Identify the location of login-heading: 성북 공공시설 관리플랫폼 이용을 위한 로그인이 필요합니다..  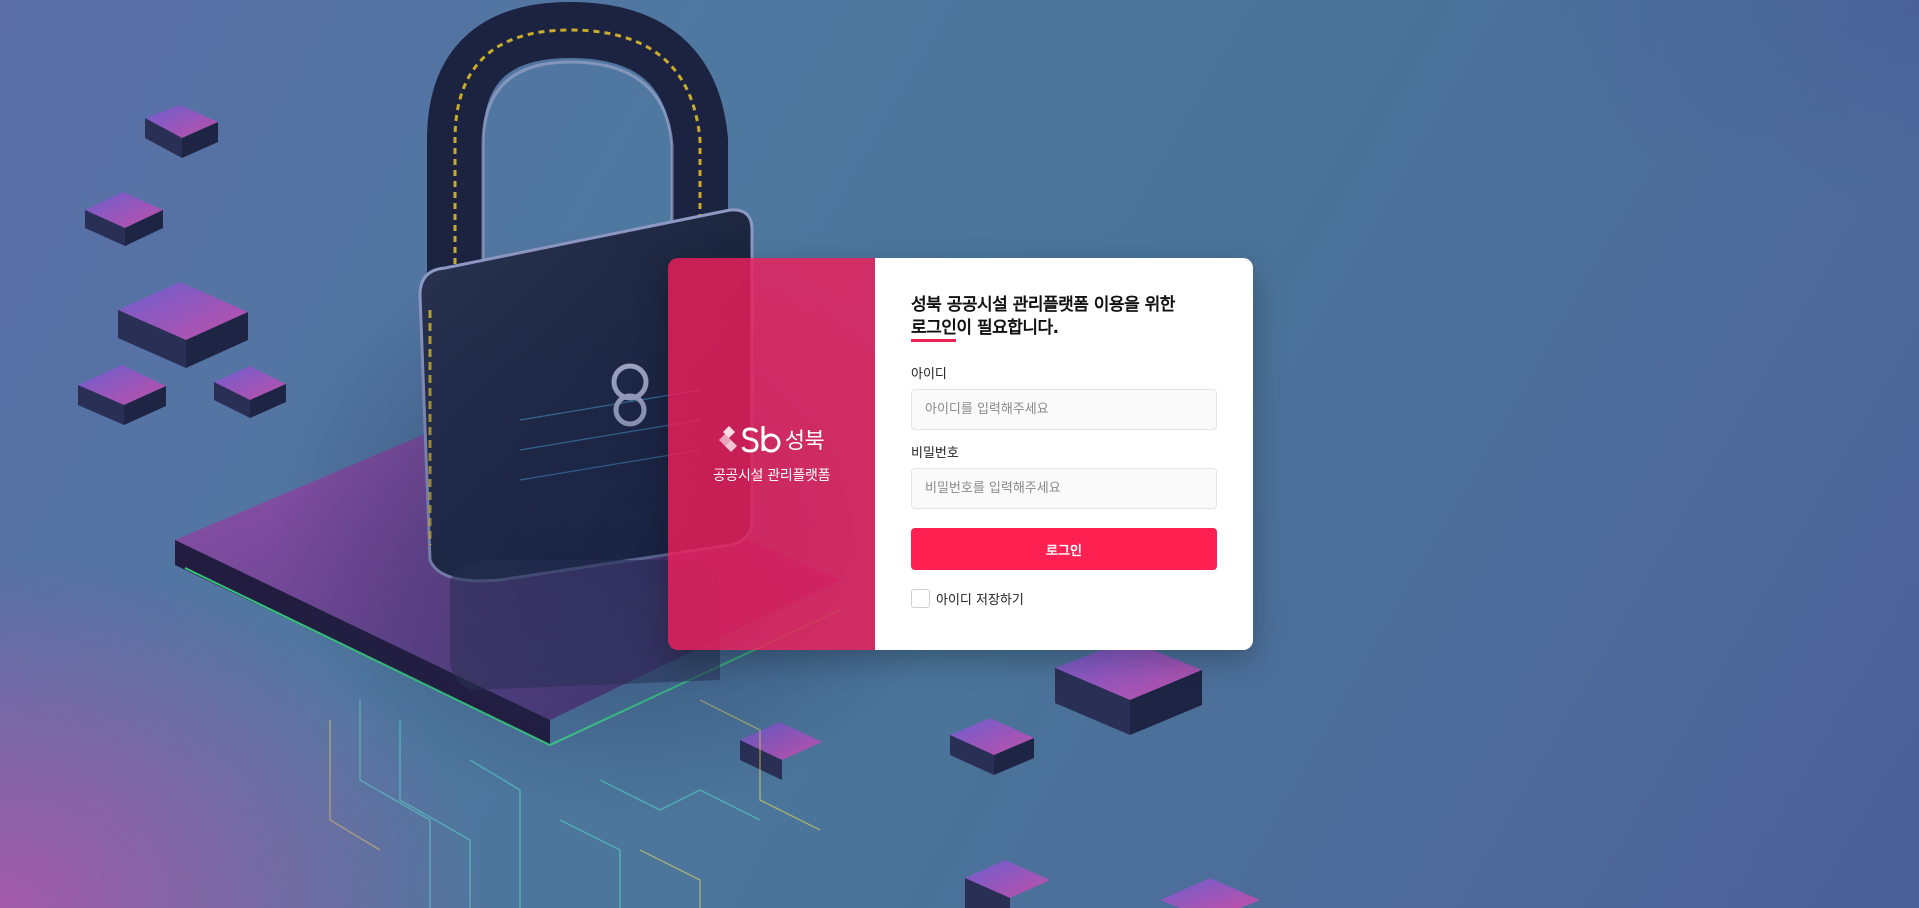
(1064, 318).